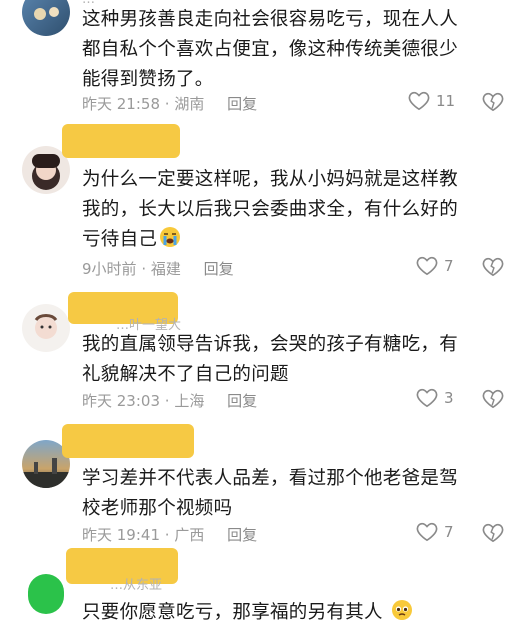 This screenshot has width=527, height=640. What do you see at coordinates (189, 535) in the screenshot?
I see `location: 广西` at bounding box center [189, 535].